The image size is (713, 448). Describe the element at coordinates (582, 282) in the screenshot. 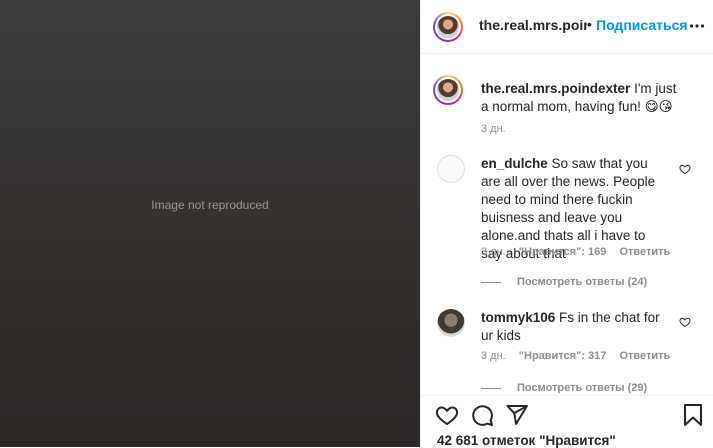

I see `view-replies-label: Посмотреть ответы (24)` at that location.